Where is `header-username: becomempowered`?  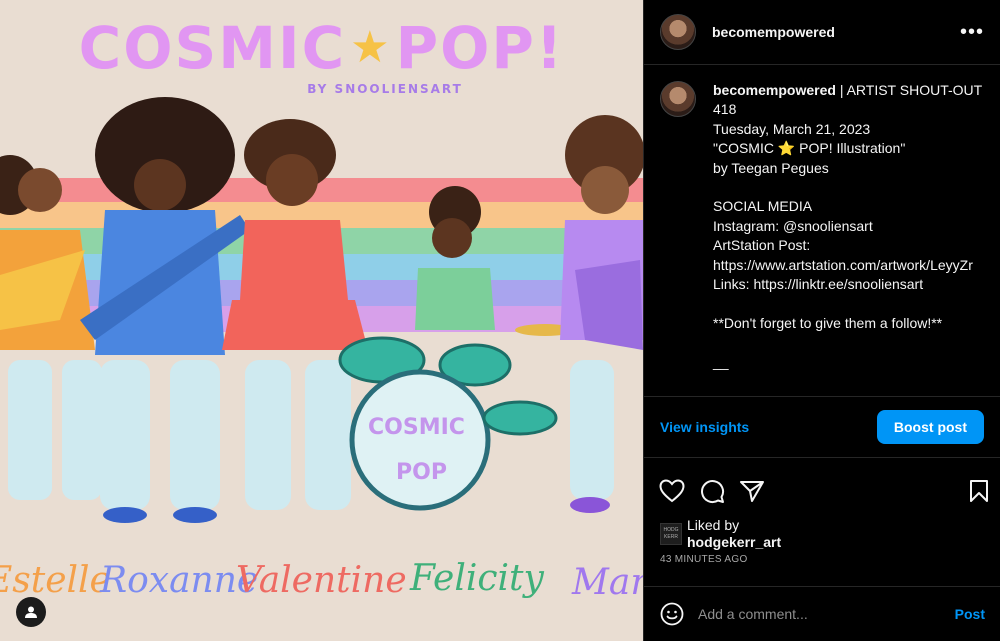 header-username: becomempowered is located at coordinates (836, 32).